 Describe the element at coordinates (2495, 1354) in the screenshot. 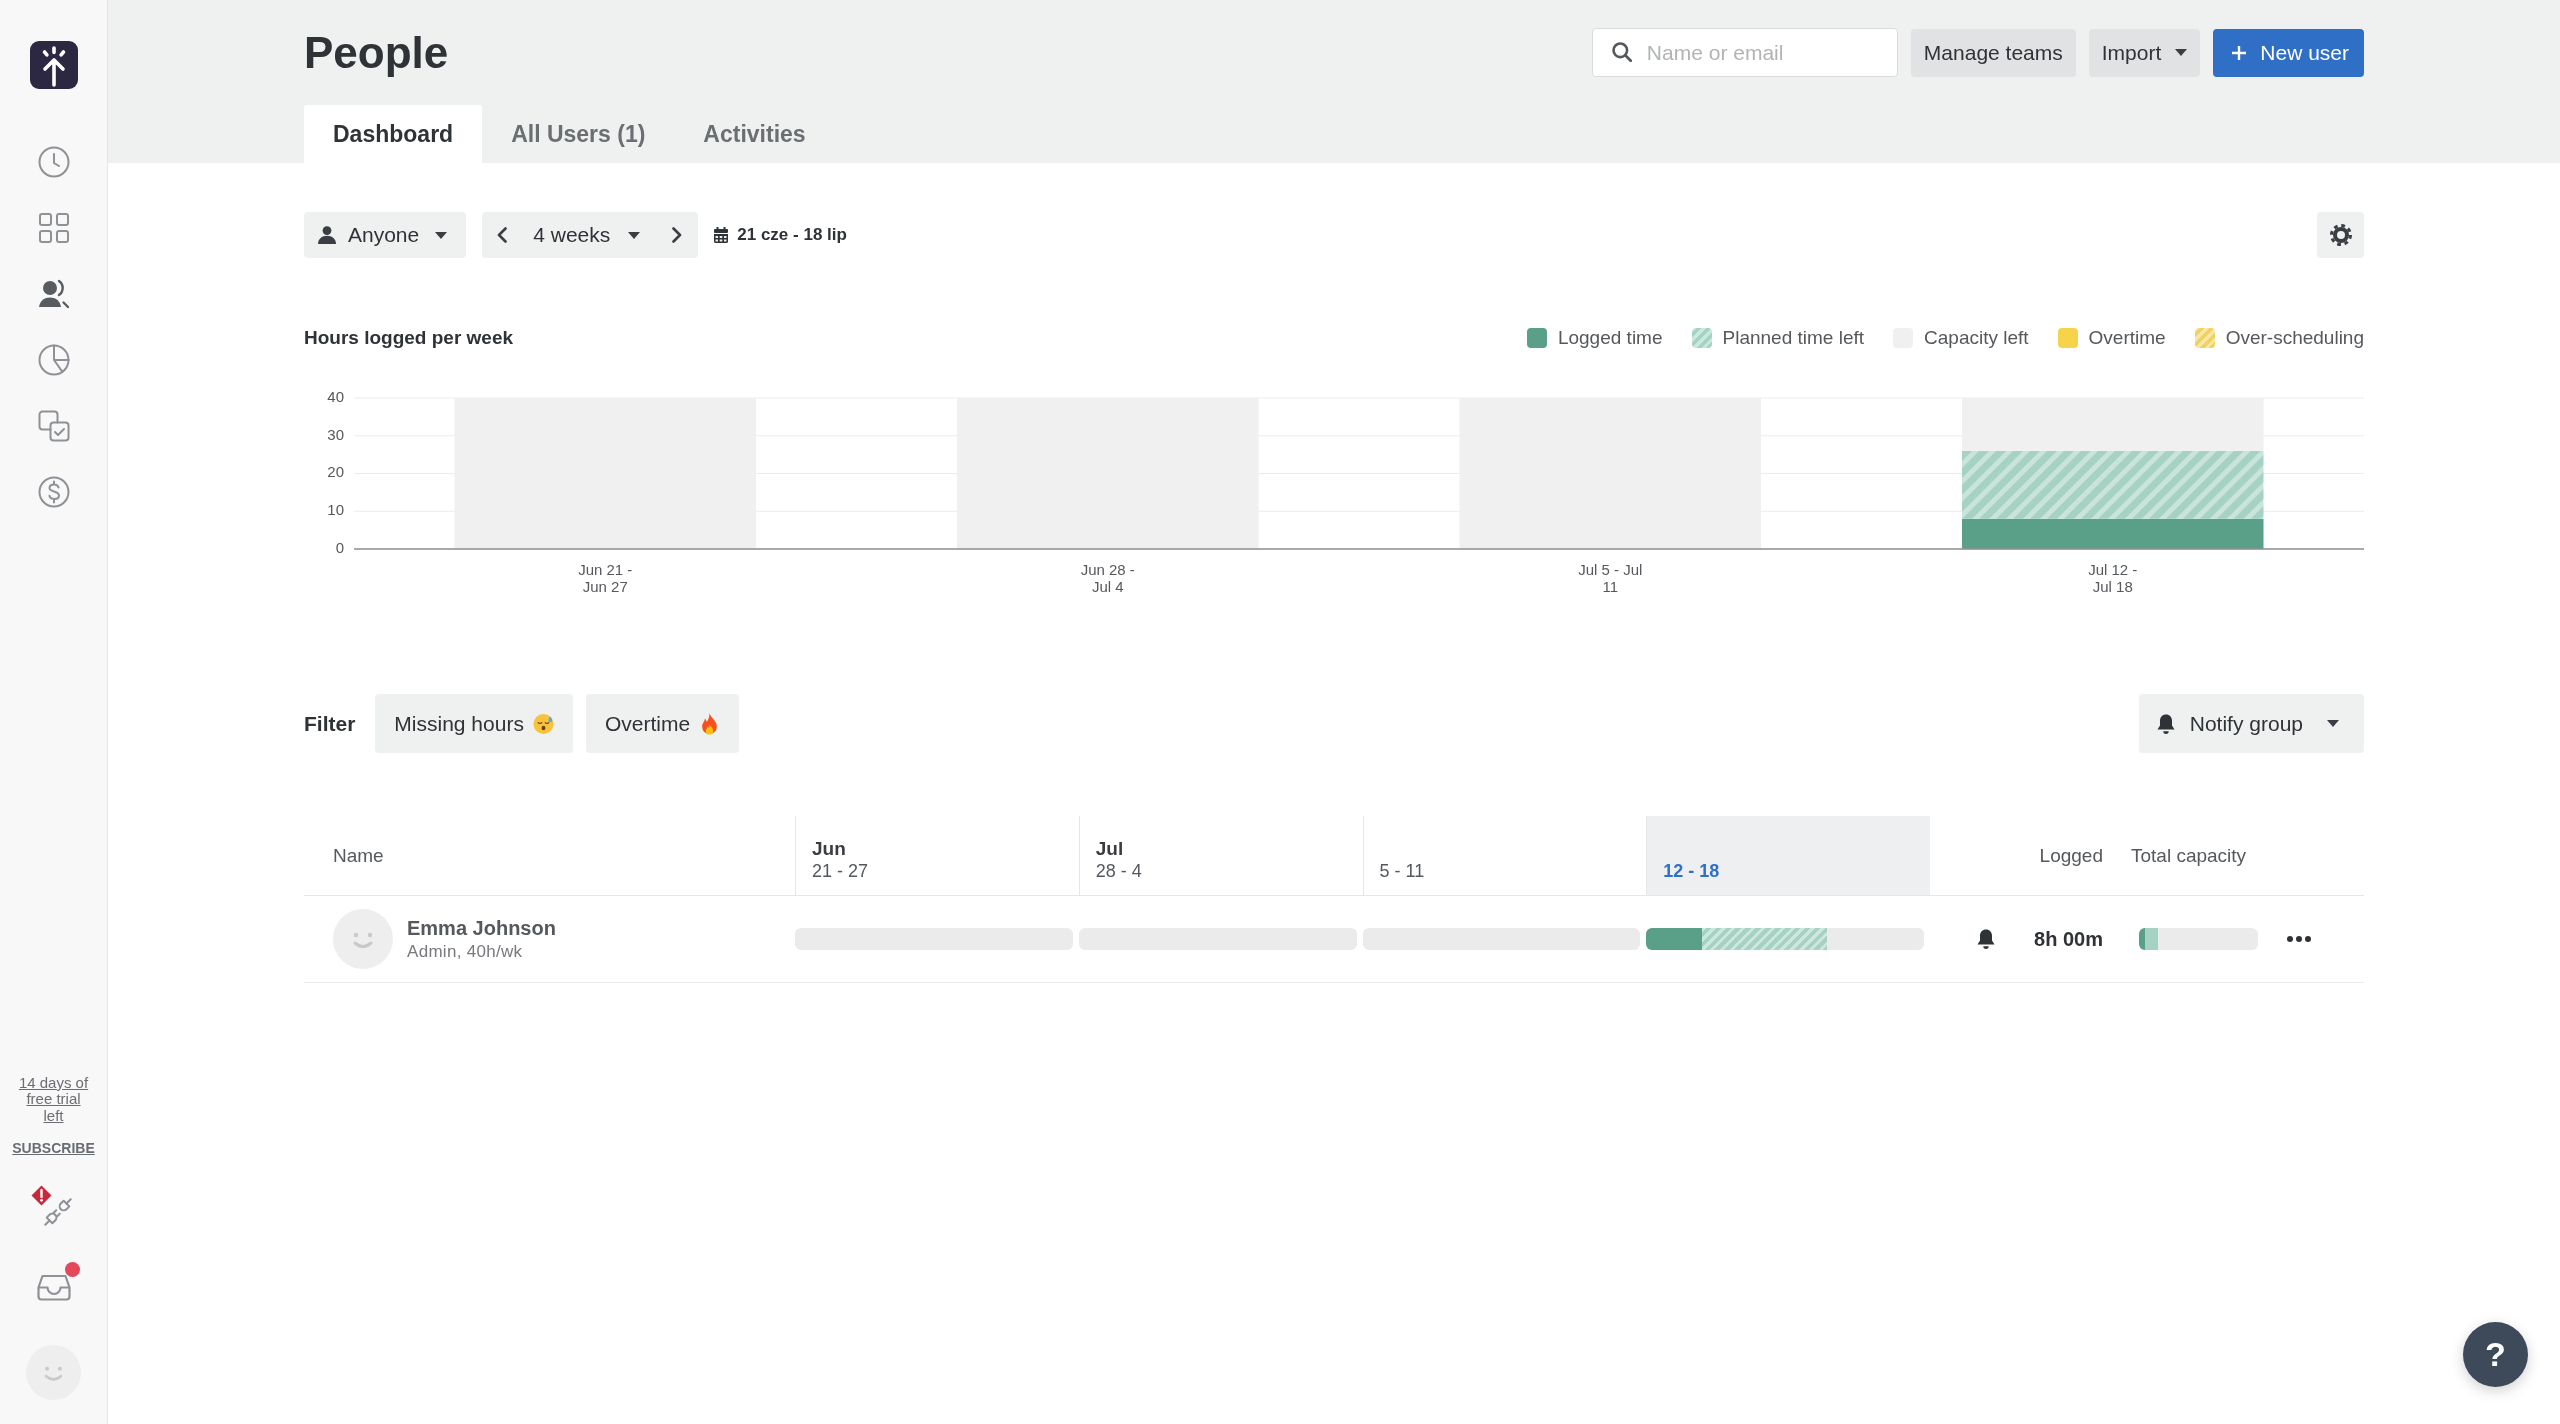

I see `help-button: ?` at that location.